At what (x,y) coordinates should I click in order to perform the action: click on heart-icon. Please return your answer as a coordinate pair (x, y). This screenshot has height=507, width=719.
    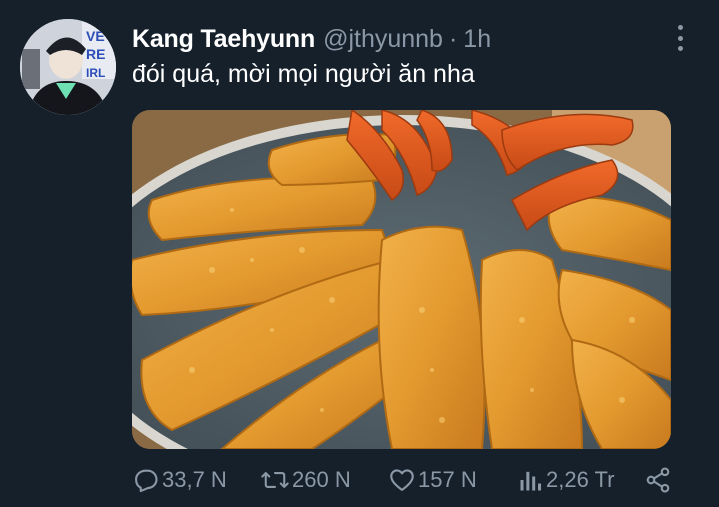
    Looking at the image, I should click on (402, 480).